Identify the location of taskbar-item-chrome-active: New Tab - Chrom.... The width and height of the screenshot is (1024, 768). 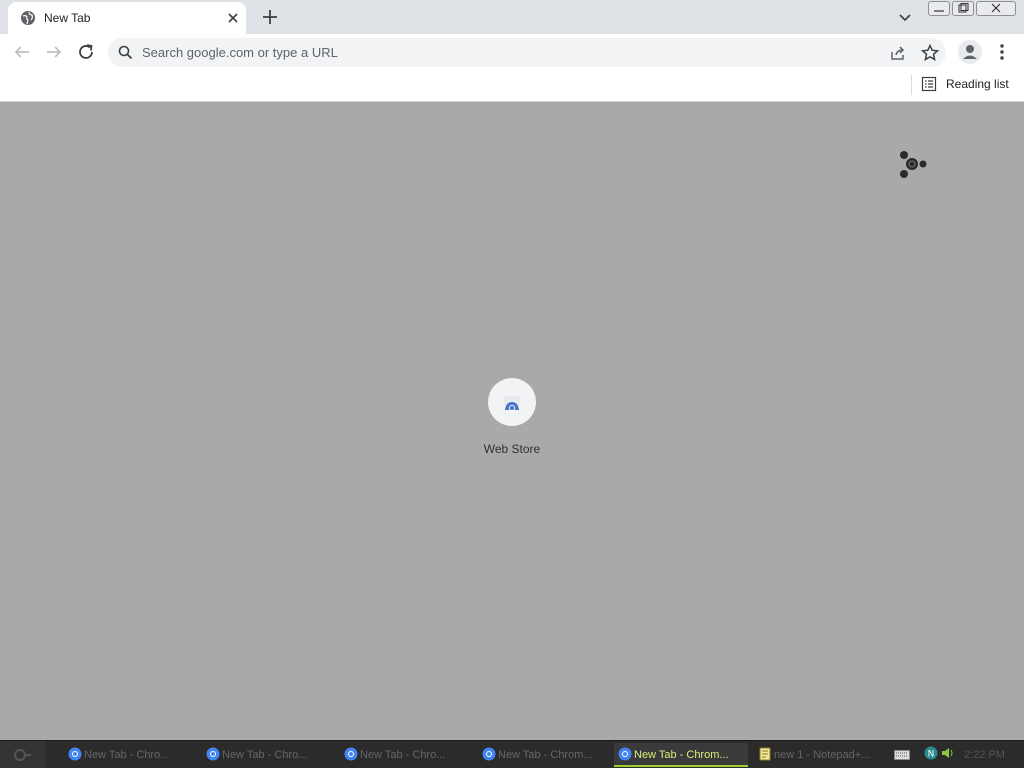
(681, 755).